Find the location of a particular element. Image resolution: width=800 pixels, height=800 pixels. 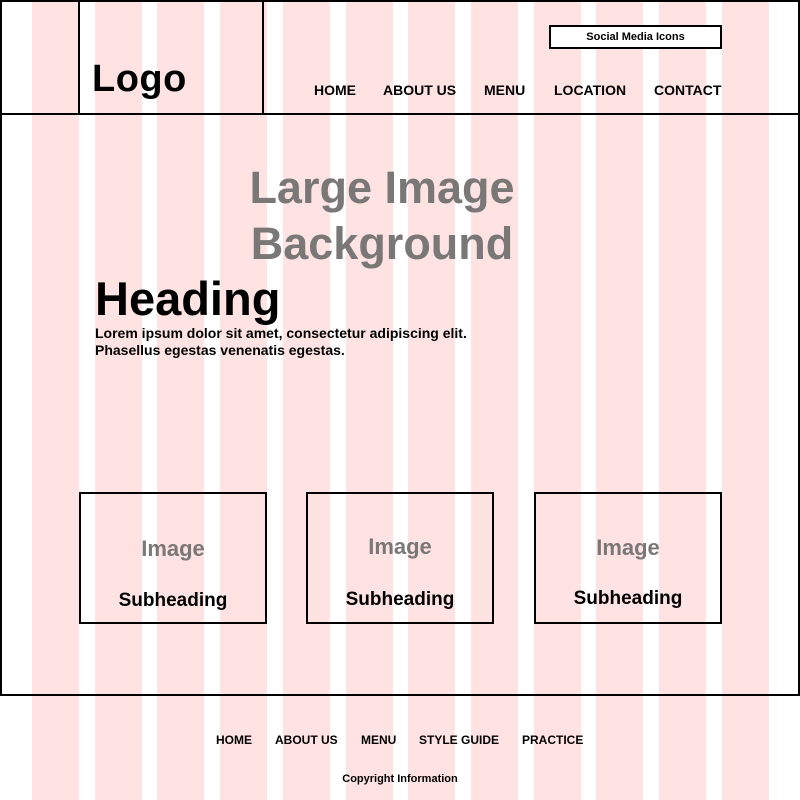

hero-background-label-line1: Large Image is located at coordinates (382, 187).